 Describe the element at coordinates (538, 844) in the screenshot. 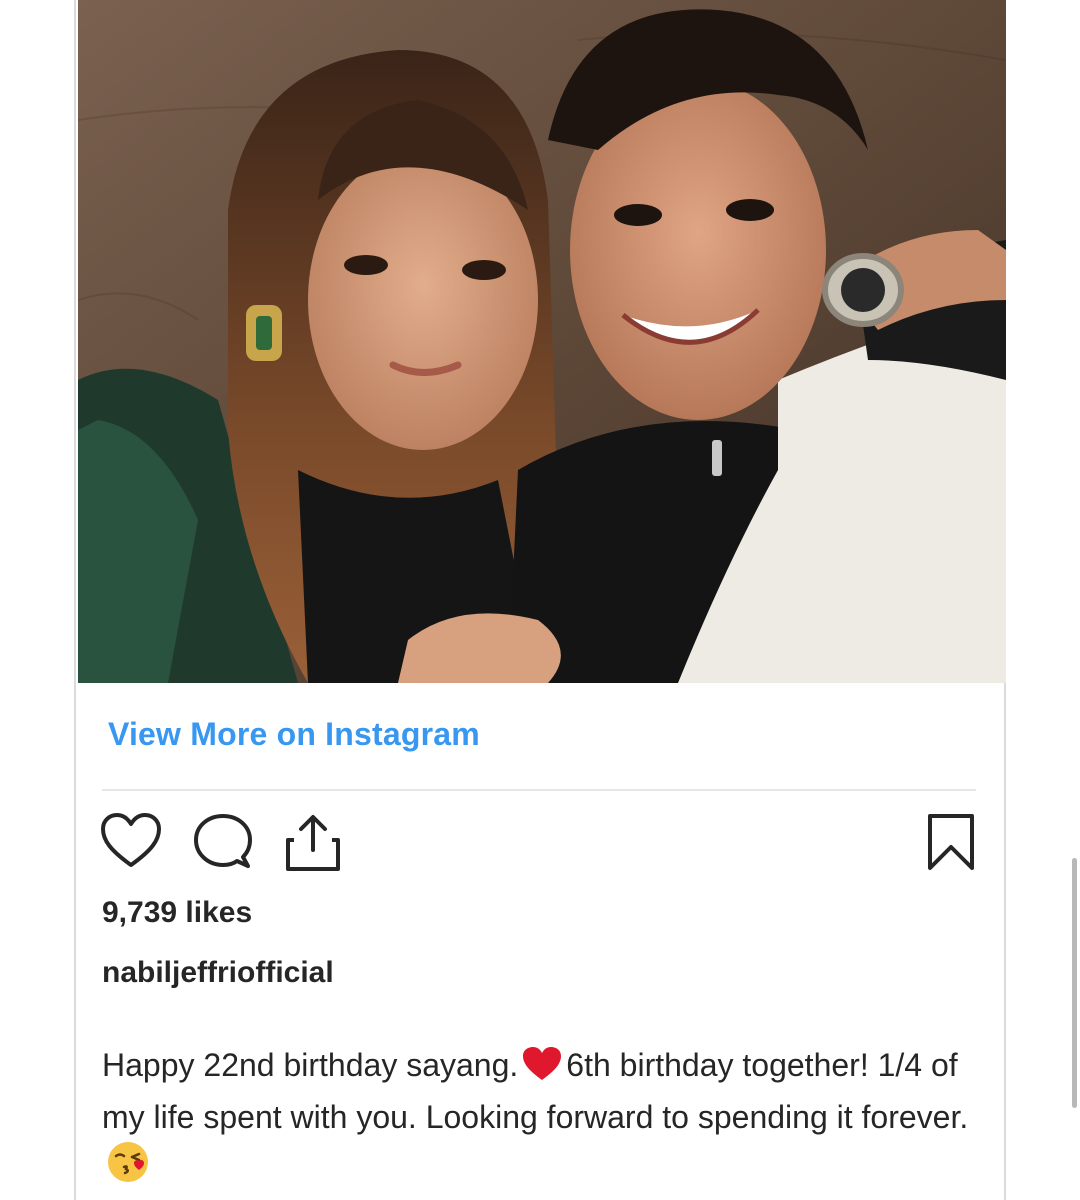

I see `post-actions-bar` at that location.